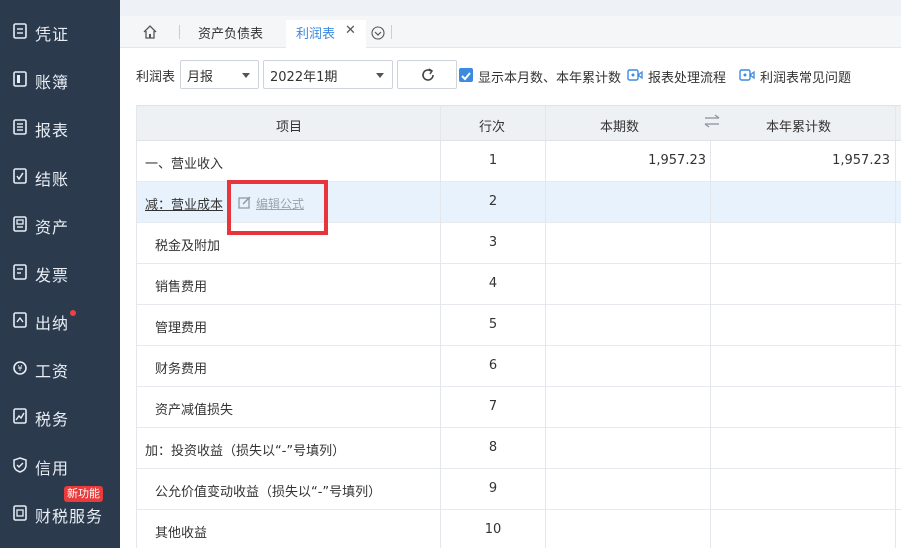 The image size is (901, 548). Describe the element at coordinates (712, 121) in the screenshot. I see `swap-icon` at that location.